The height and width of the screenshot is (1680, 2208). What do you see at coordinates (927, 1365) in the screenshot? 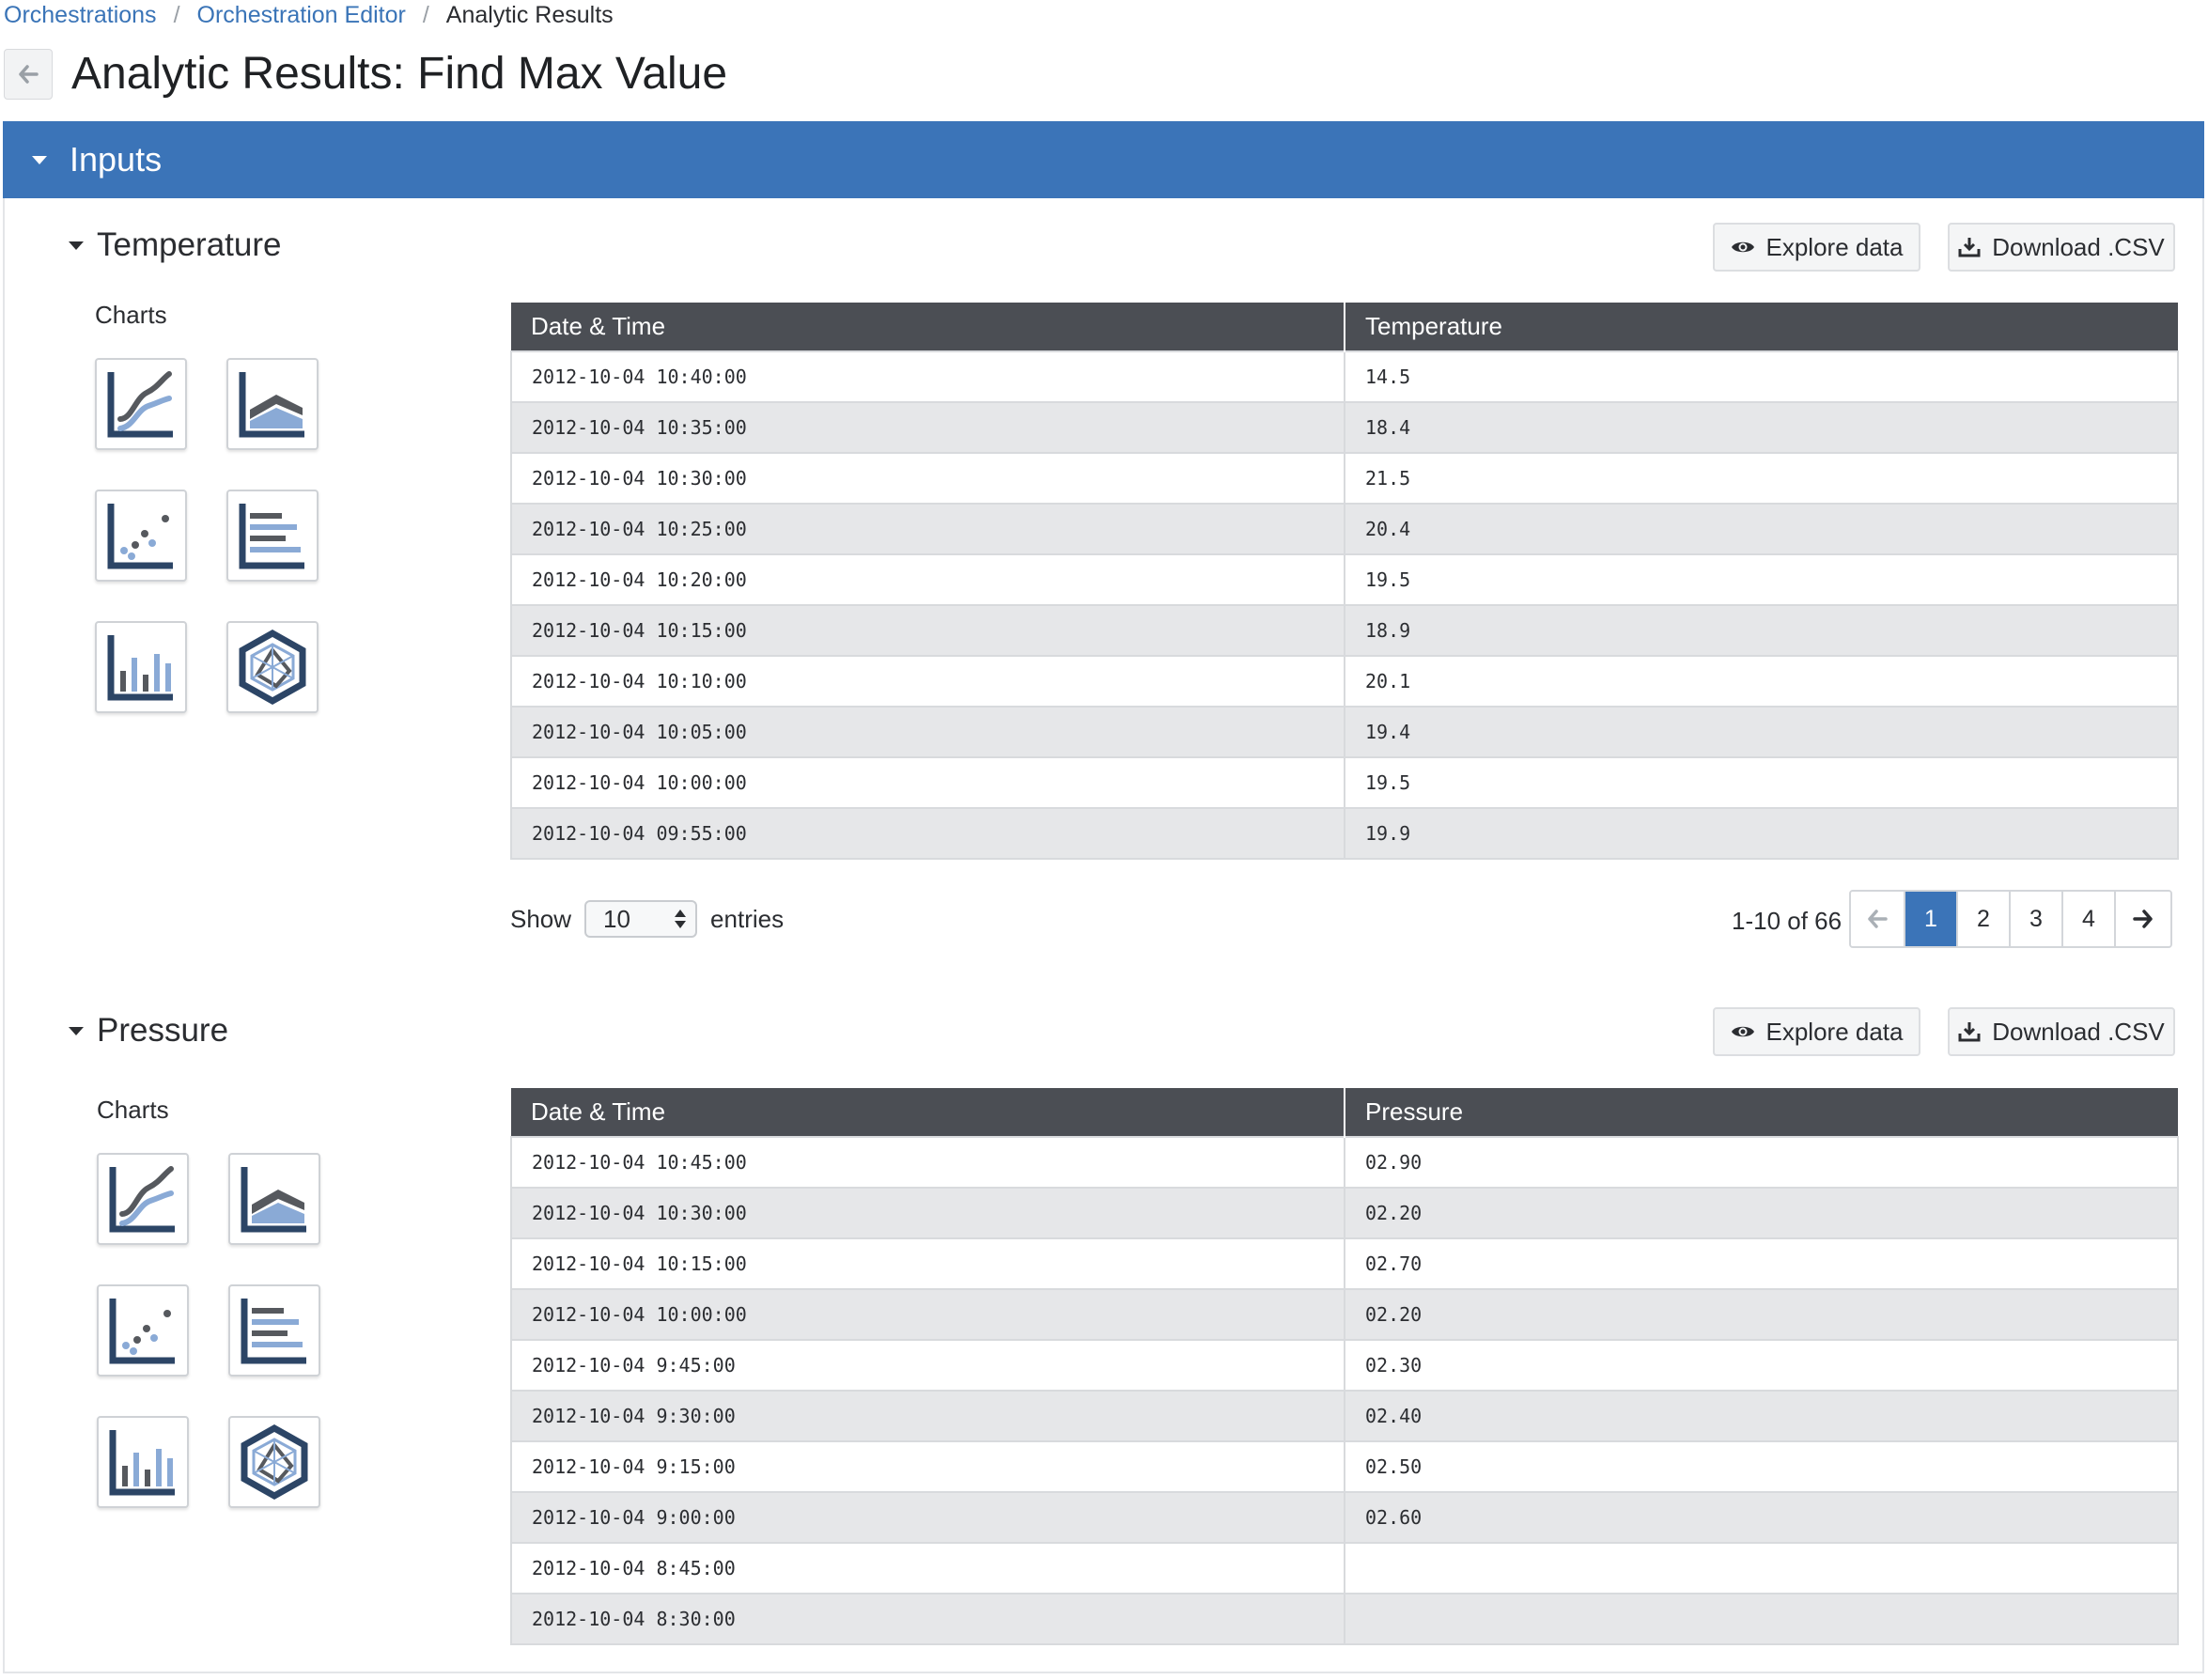
I see `datetime-cell: 2012-10-04 9:45:00` at bounding box center [927, 1365].